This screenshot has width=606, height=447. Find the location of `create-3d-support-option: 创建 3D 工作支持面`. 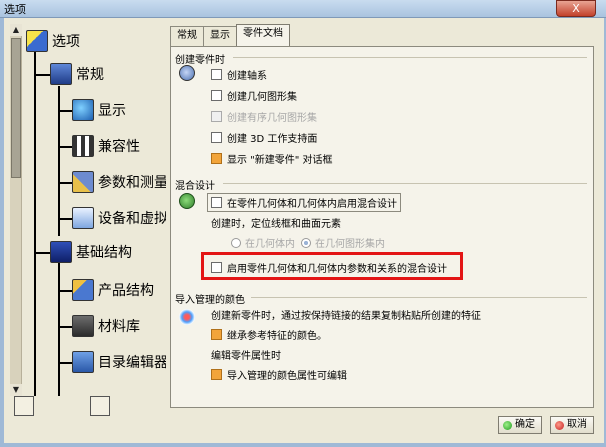

create-3d-support-option: 创建 3D 工作支持面 is located at coordinates (264, 137).